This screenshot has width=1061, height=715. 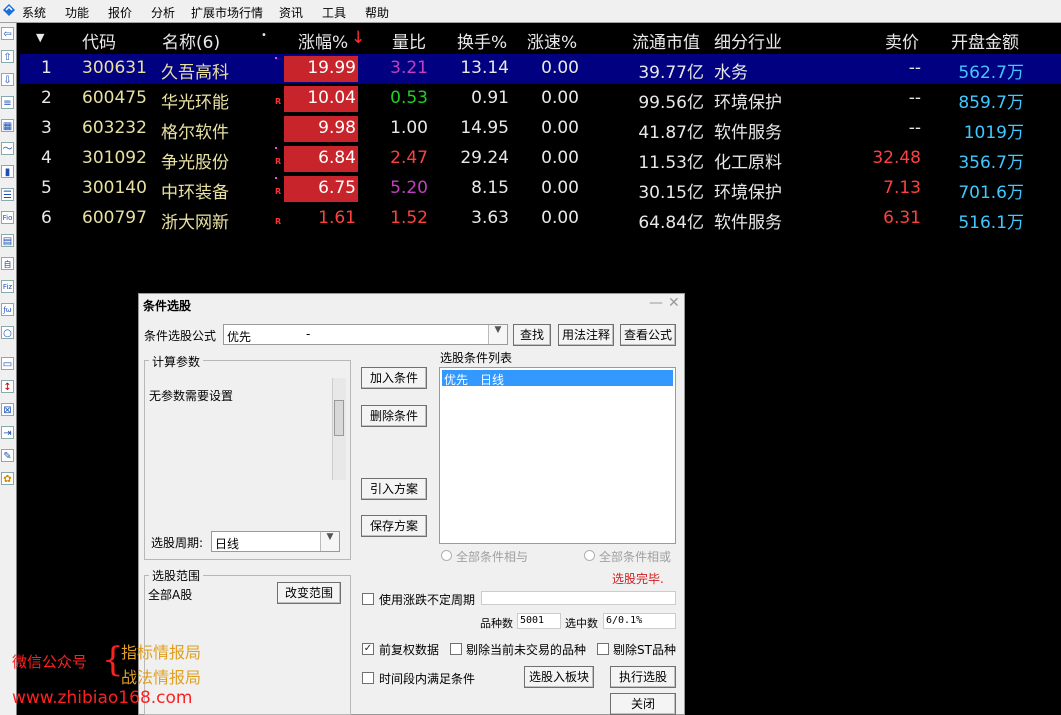 What do you see at coordinates (7, 171) in the screenshot?
I see `bar-chart-icon: ▮` at bounding box center [7, 171].